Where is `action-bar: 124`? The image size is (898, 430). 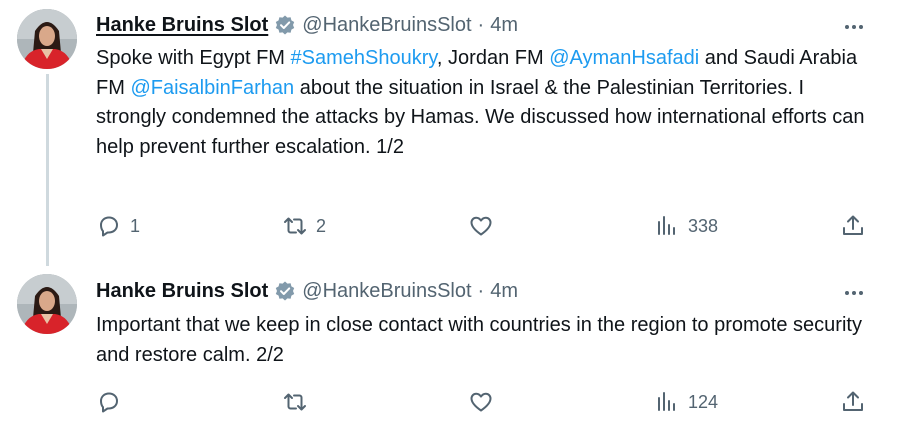
action-bar: 124 is located at coordinates (486, 402).